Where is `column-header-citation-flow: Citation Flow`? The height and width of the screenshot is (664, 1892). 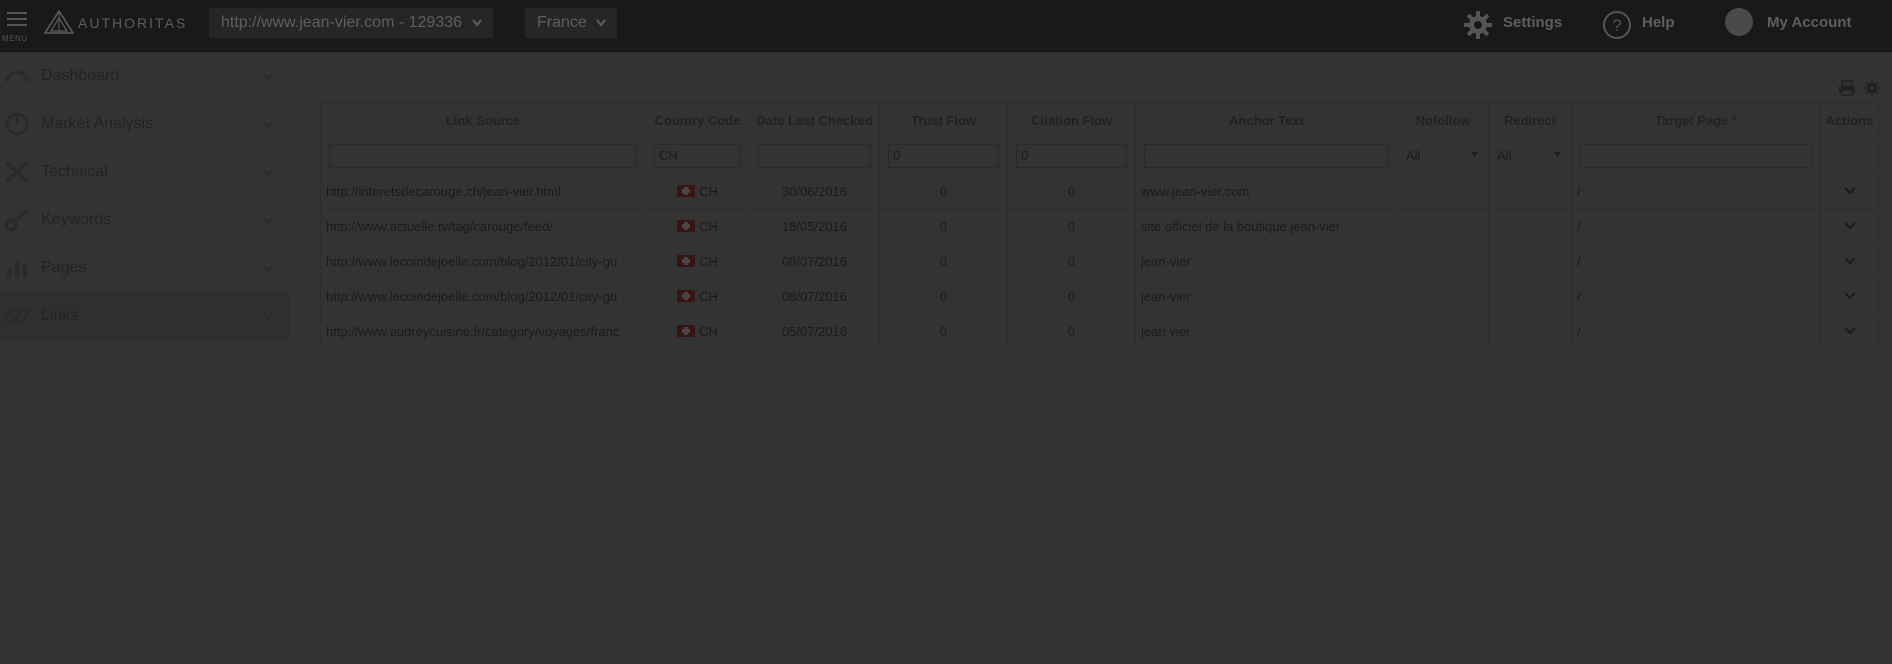 column-header-citation-flow: Citation Flow is located at coordinates (1071, 120).